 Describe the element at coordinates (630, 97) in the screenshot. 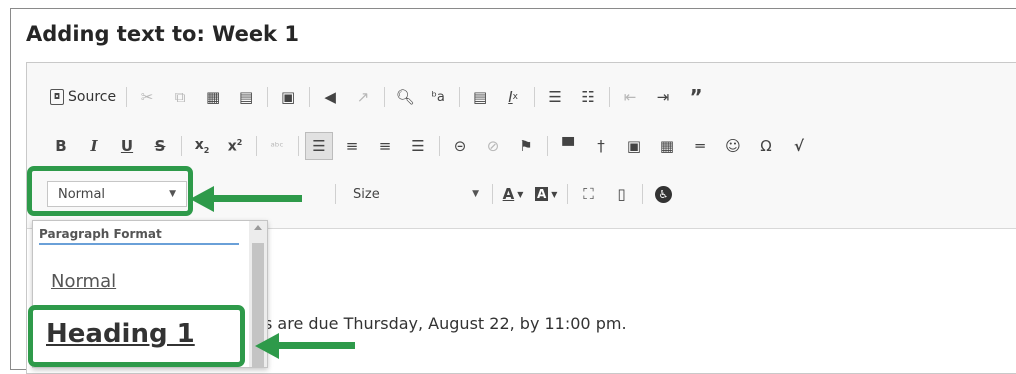

I see `outdent-button: ⇤` at that location.